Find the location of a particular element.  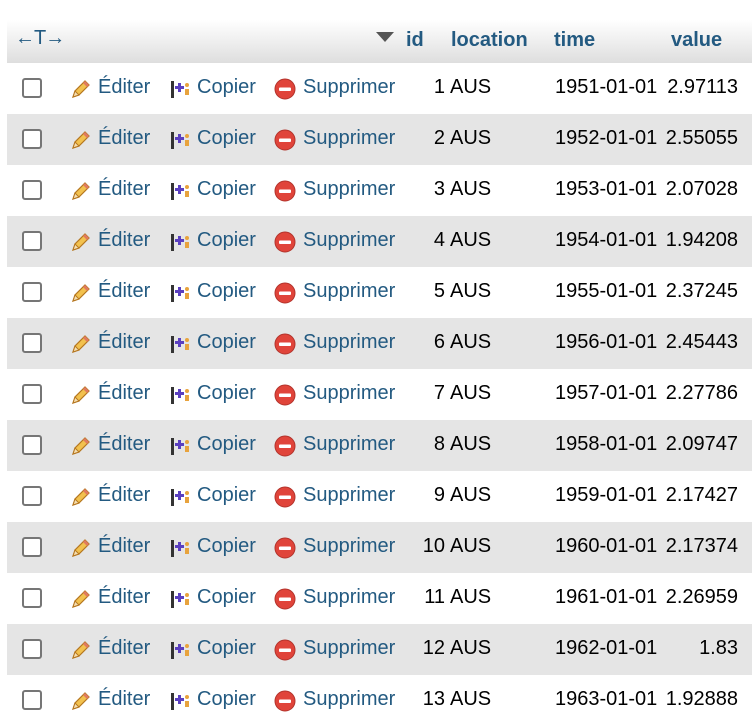

column-header-value: value is located at coordinates (696, 40).